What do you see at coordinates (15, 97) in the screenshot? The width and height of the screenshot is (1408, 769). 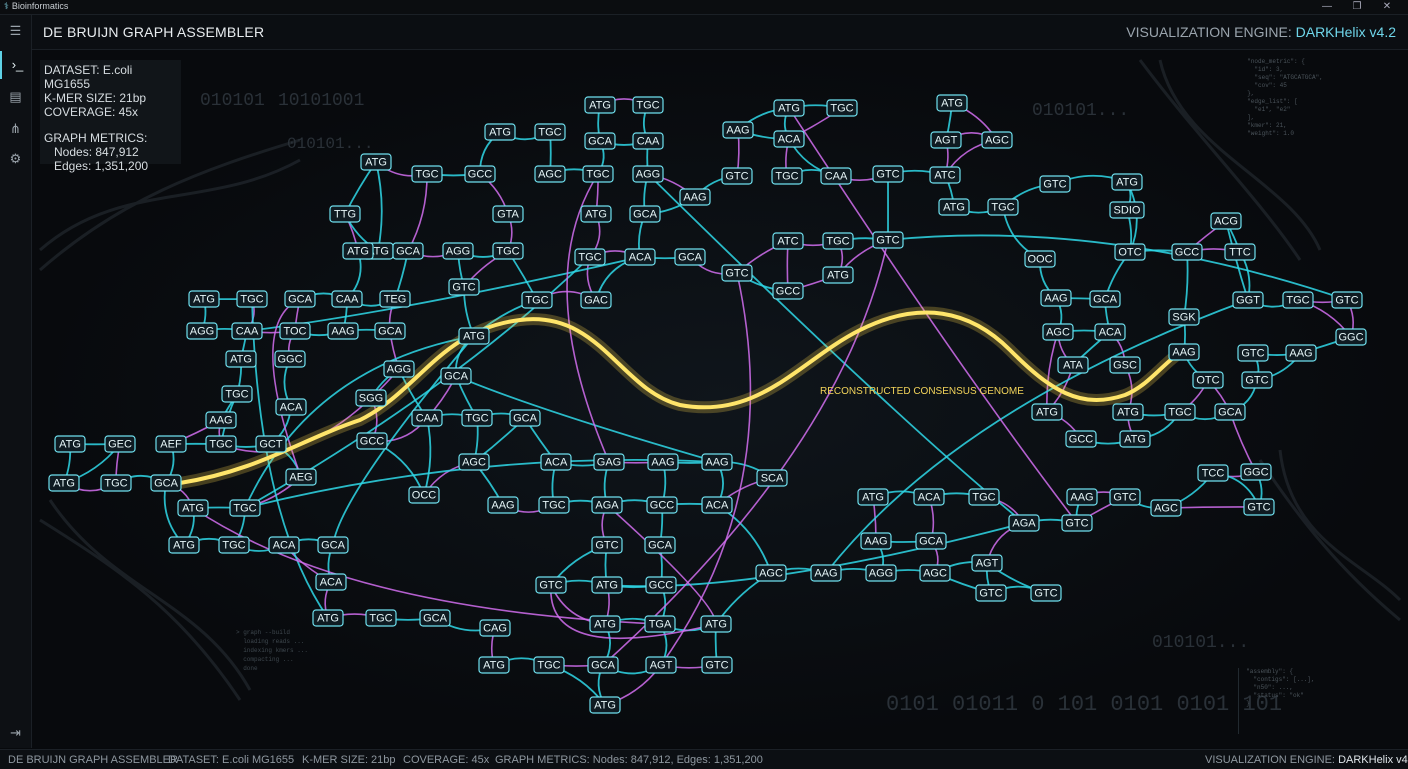 I see `dataset-icon: ▤` at bounding box center [15, 97].